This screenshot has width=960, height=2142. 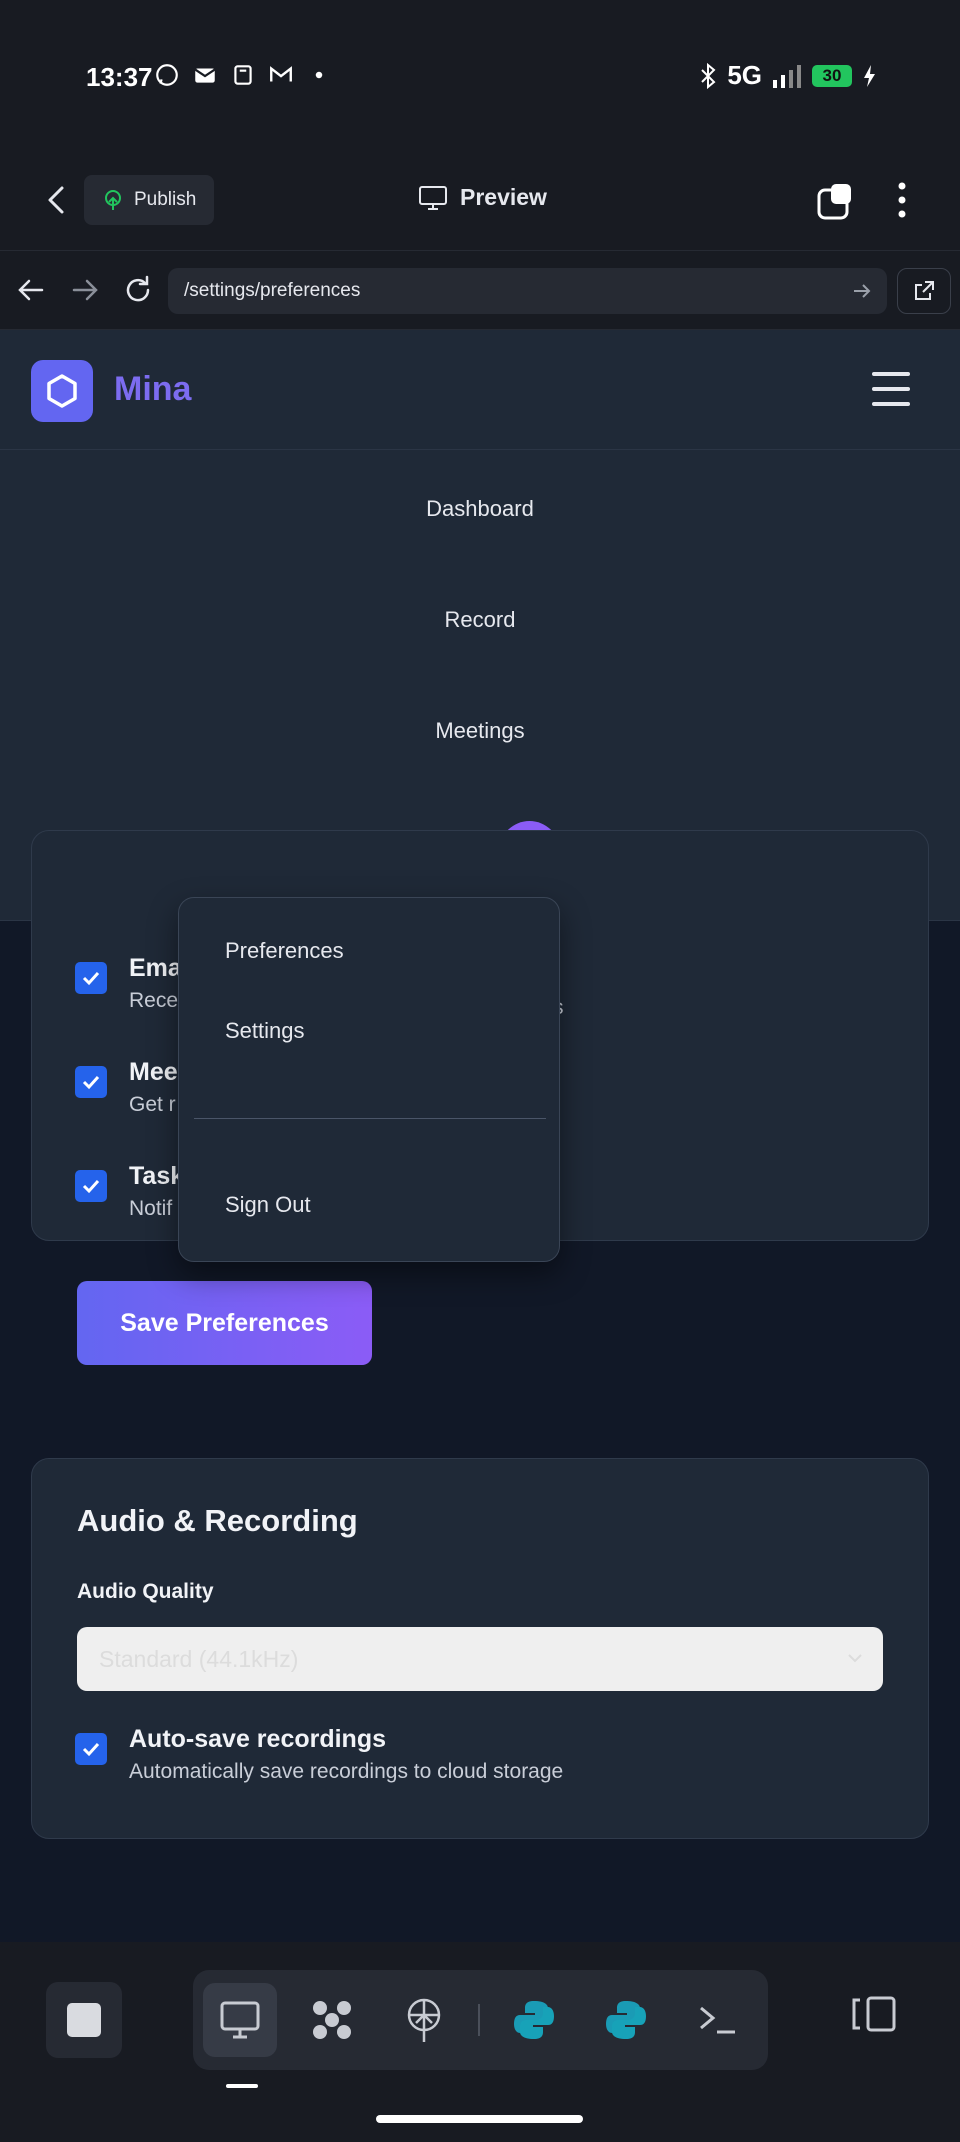 I want to click on brand-name: Mina, so click(x=152, y=389).